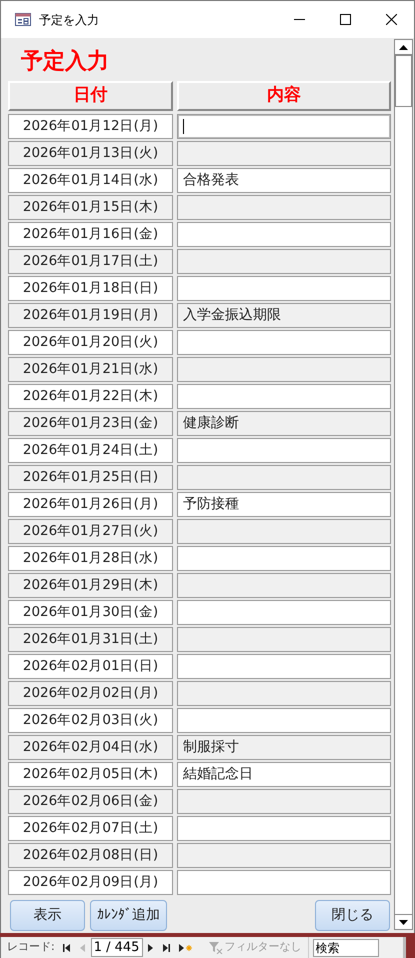 This screenshot has width=415, height=958. Describe the element at coordinates (90, 396) in the screenshot. I see `date-cell: 2026年01月22日(木)` at that location.